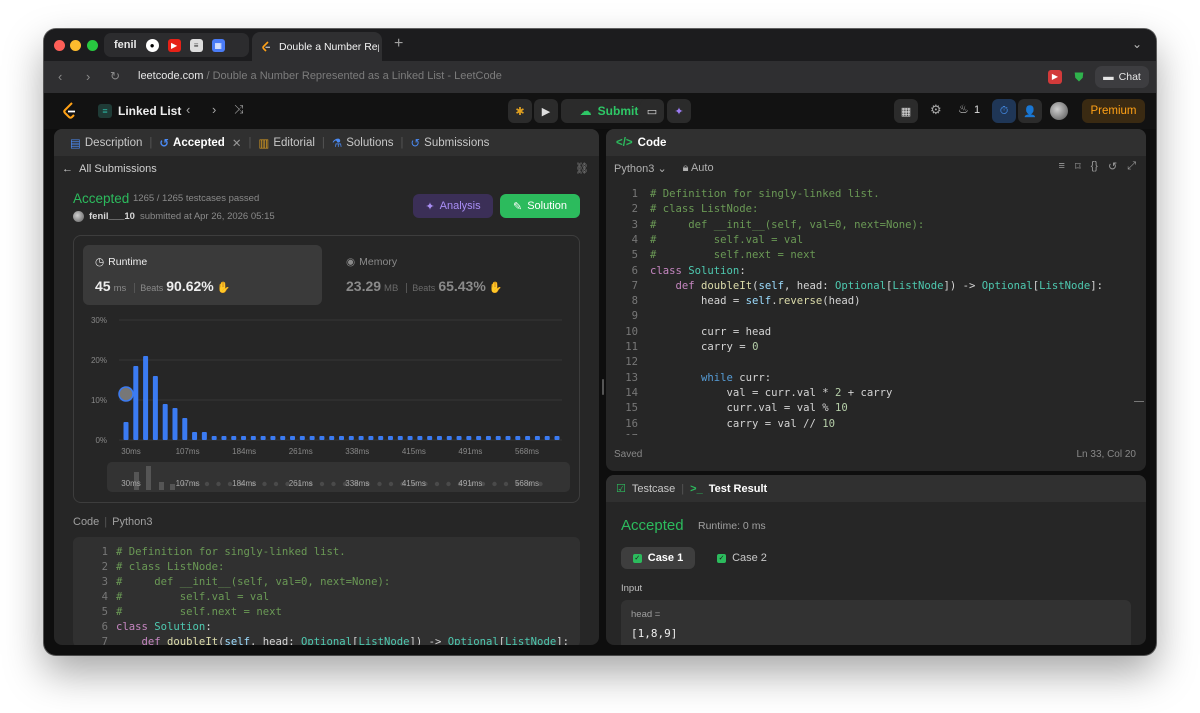 Image resolution: width=1200 pixels, height=713 pixels. Describe the element at coordinates (60, 76) in the screenshot. I see `back-icon: ‹` at that location.